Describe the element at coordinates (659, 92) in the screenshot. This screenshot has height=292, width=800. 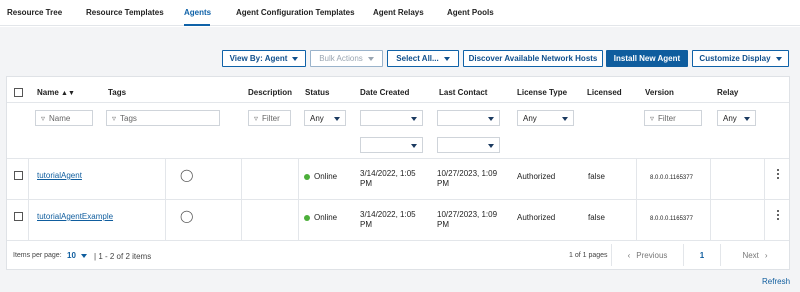
I see `header-version: Version` at that location.